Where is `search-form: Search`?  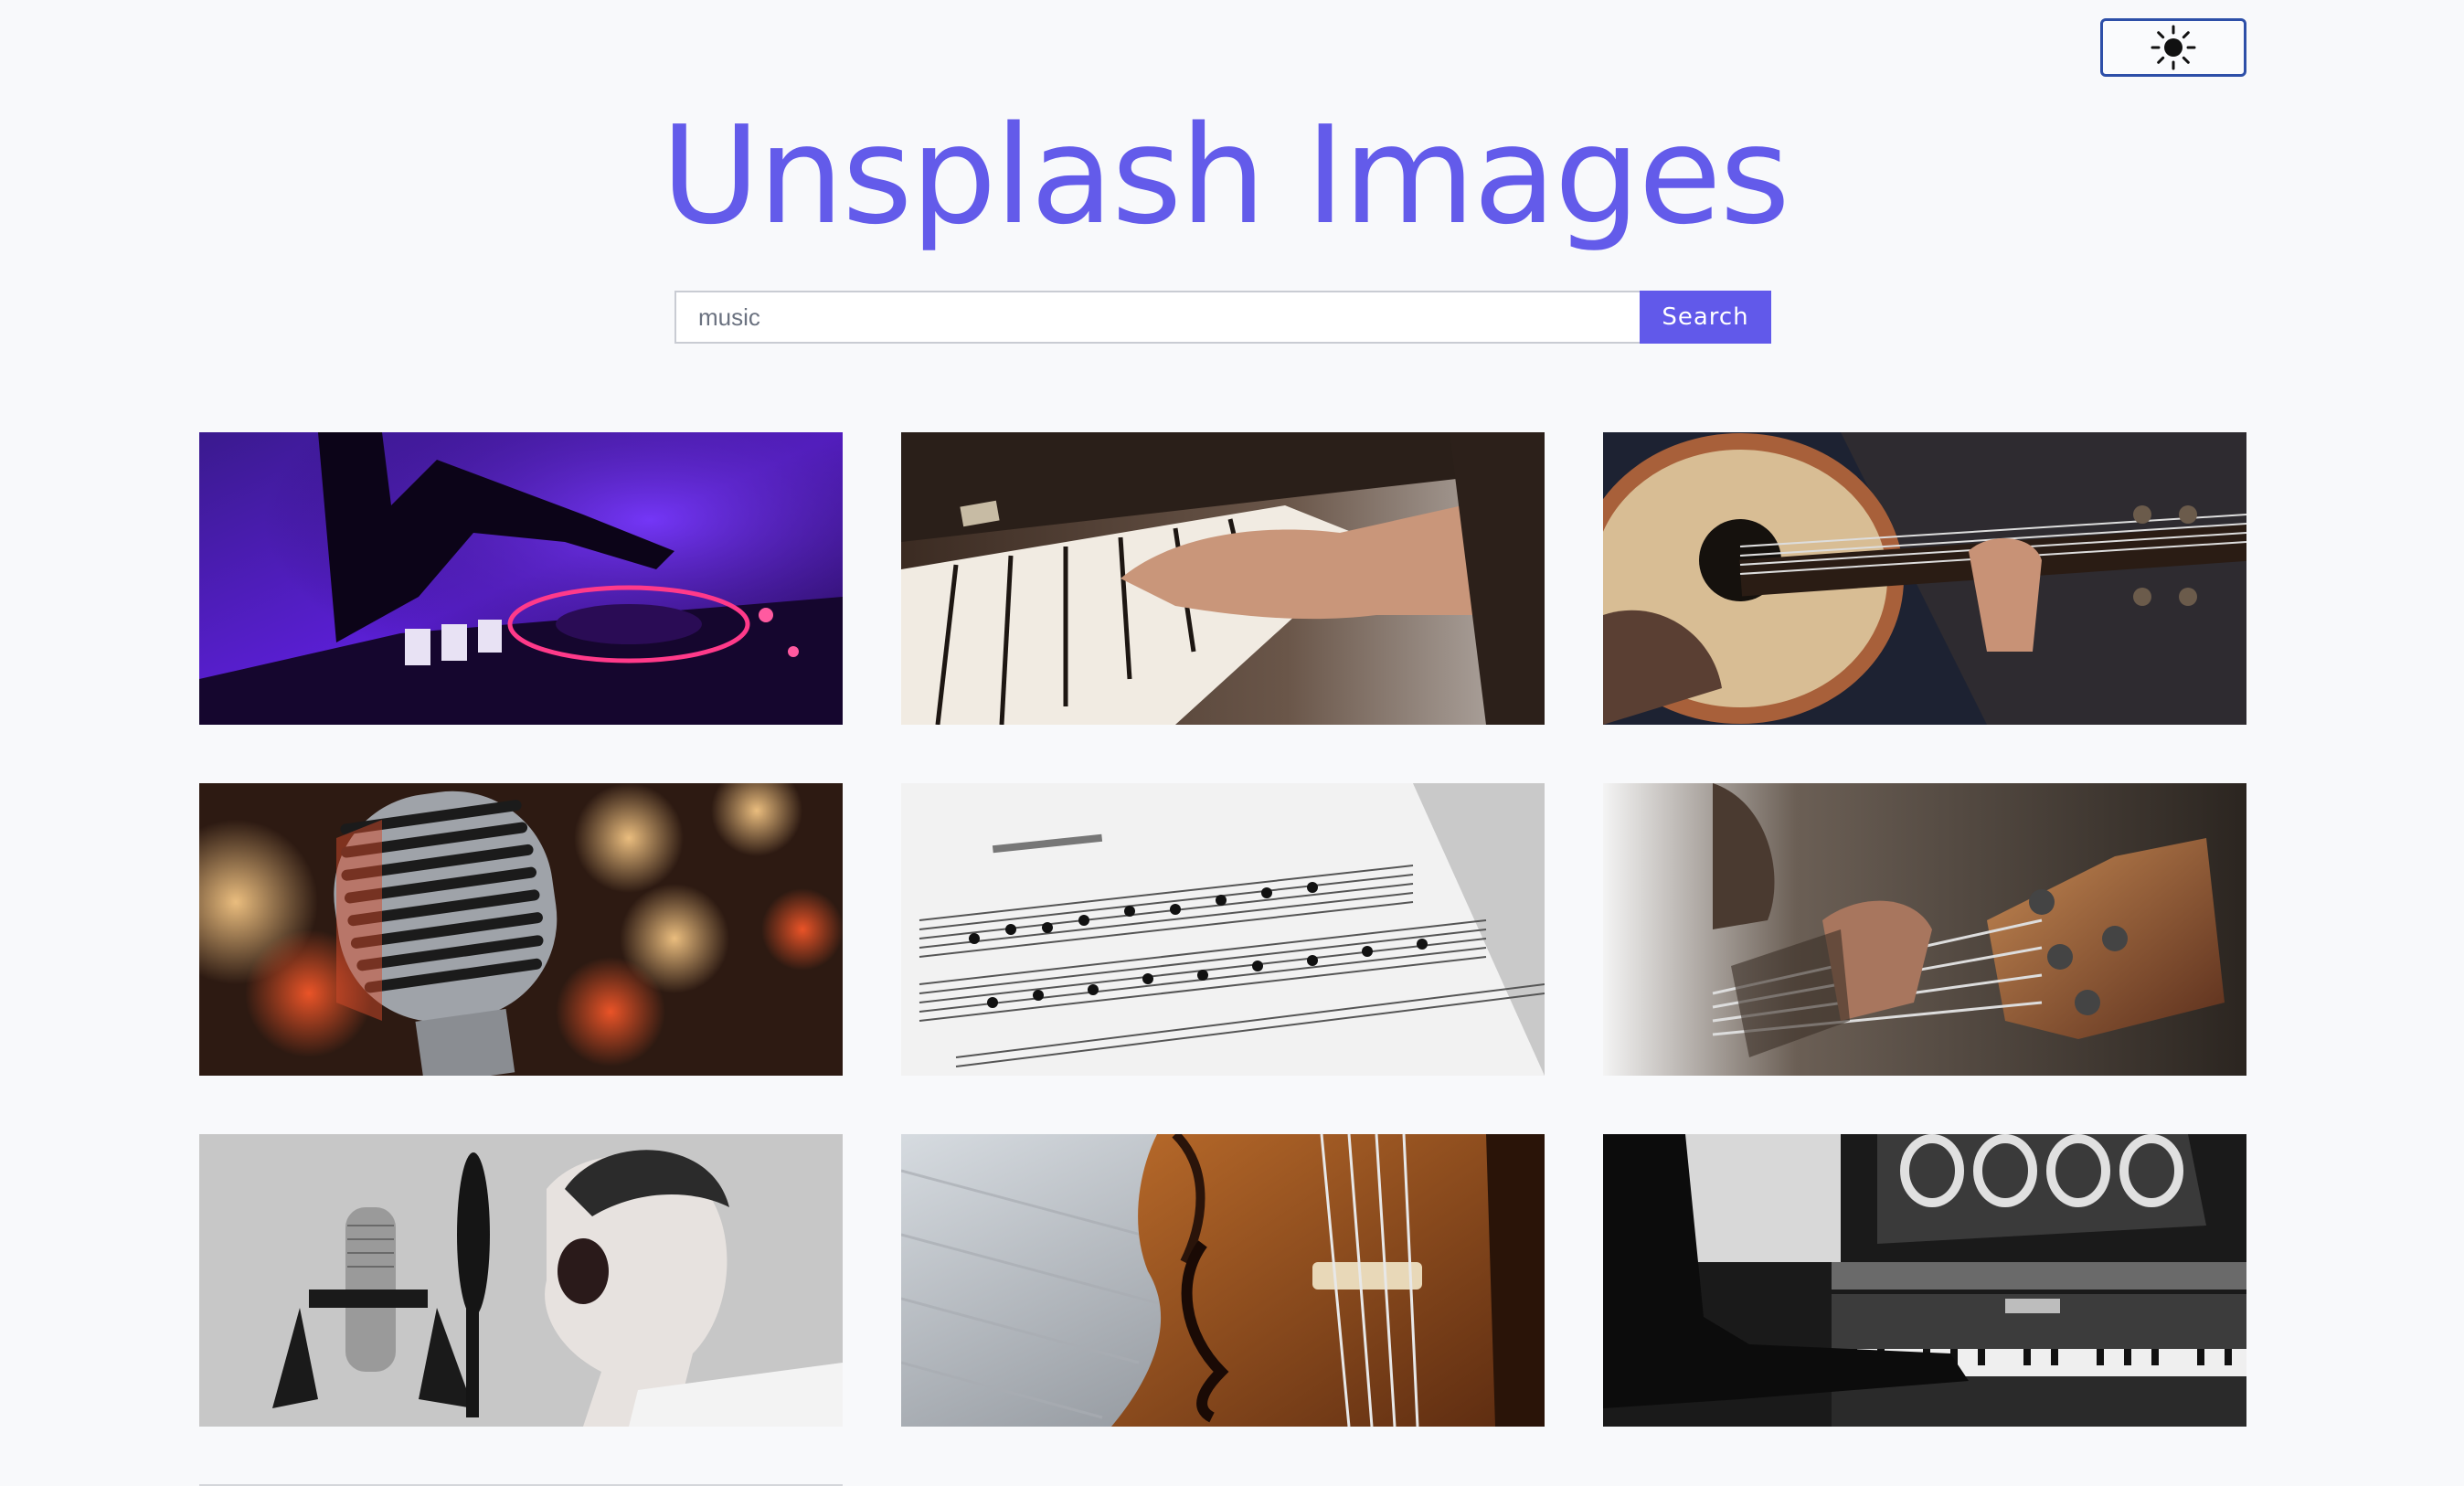
search-form: Search is located at coordinates (1222, 317).